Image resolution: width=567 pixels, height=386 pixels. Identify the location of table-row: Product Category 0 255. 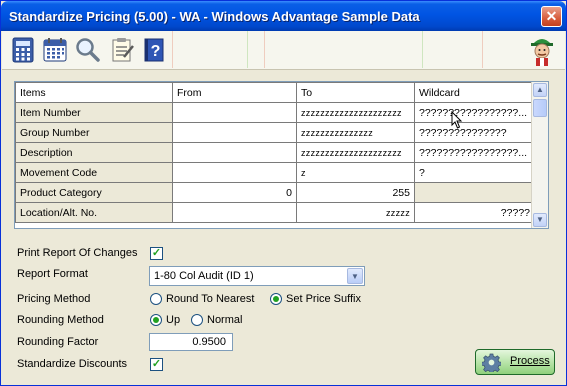
(275, 192).